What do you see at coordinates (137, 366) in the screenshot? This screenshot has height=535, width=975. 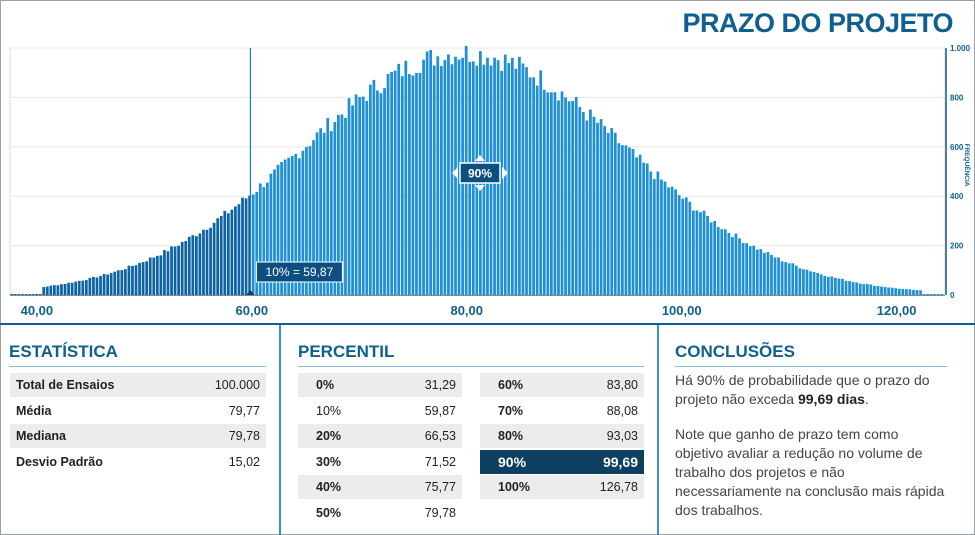 I see `estatistica-rule` at bounding box center [137, 366].